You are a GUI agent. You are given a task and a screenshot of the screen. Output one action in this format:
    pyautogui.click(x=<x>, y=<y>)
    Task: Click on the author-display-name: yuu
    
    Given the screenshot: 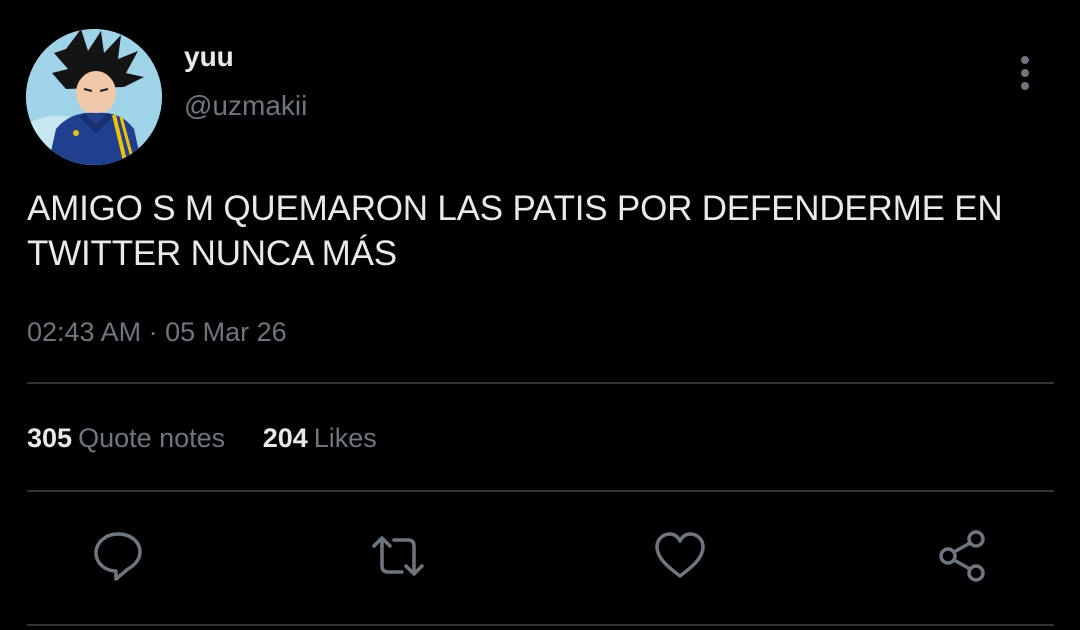 What is the action you would take?
    pyautogui.click(x=209, y=57)
    